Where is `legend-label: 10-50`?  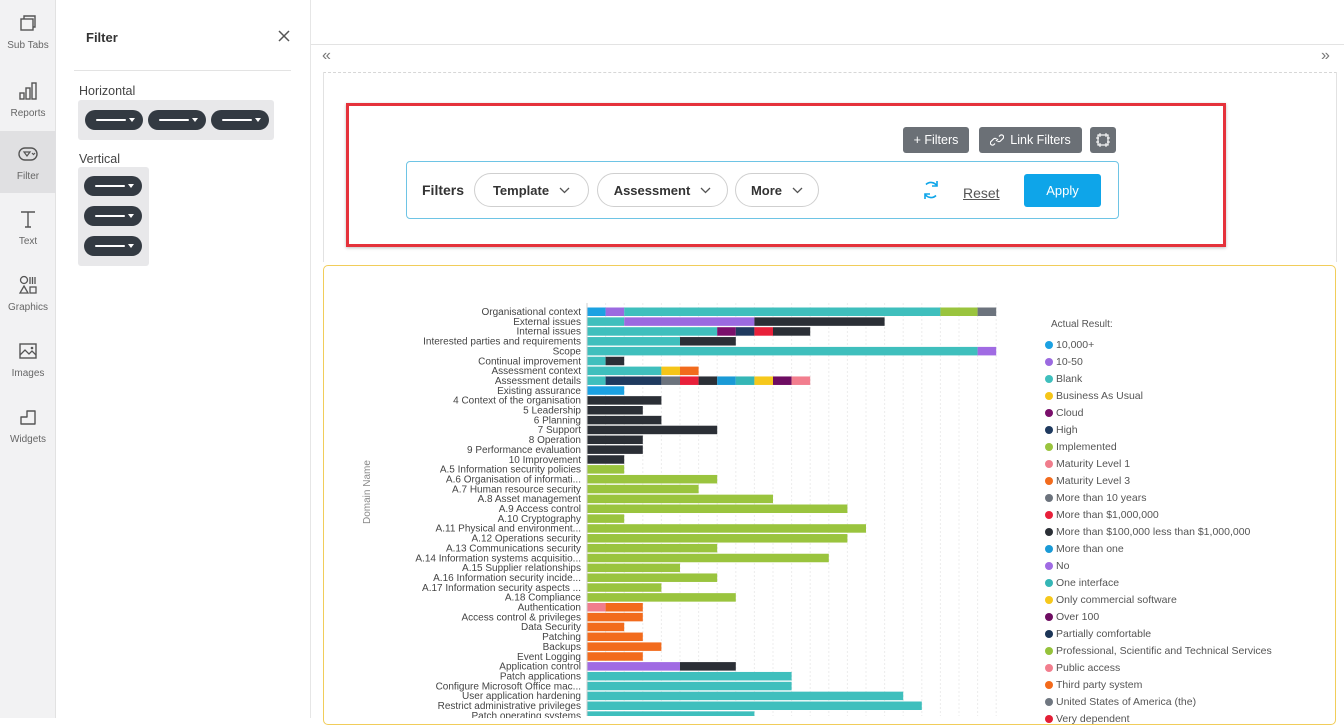
legend-label: 10-50 is located at coordinates (1069, 361).